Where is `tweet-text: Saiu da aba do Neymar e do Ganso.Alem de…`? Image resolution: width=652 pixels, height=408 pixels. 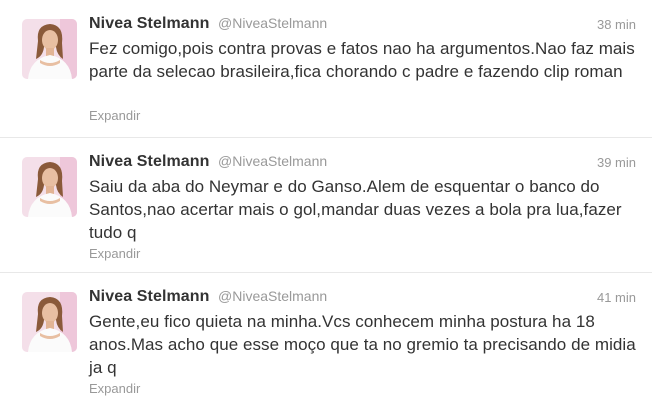 tweet-text: Saiu da aba do Neymar e do Ganso.Alem de… is located at coordinates (355, 209).